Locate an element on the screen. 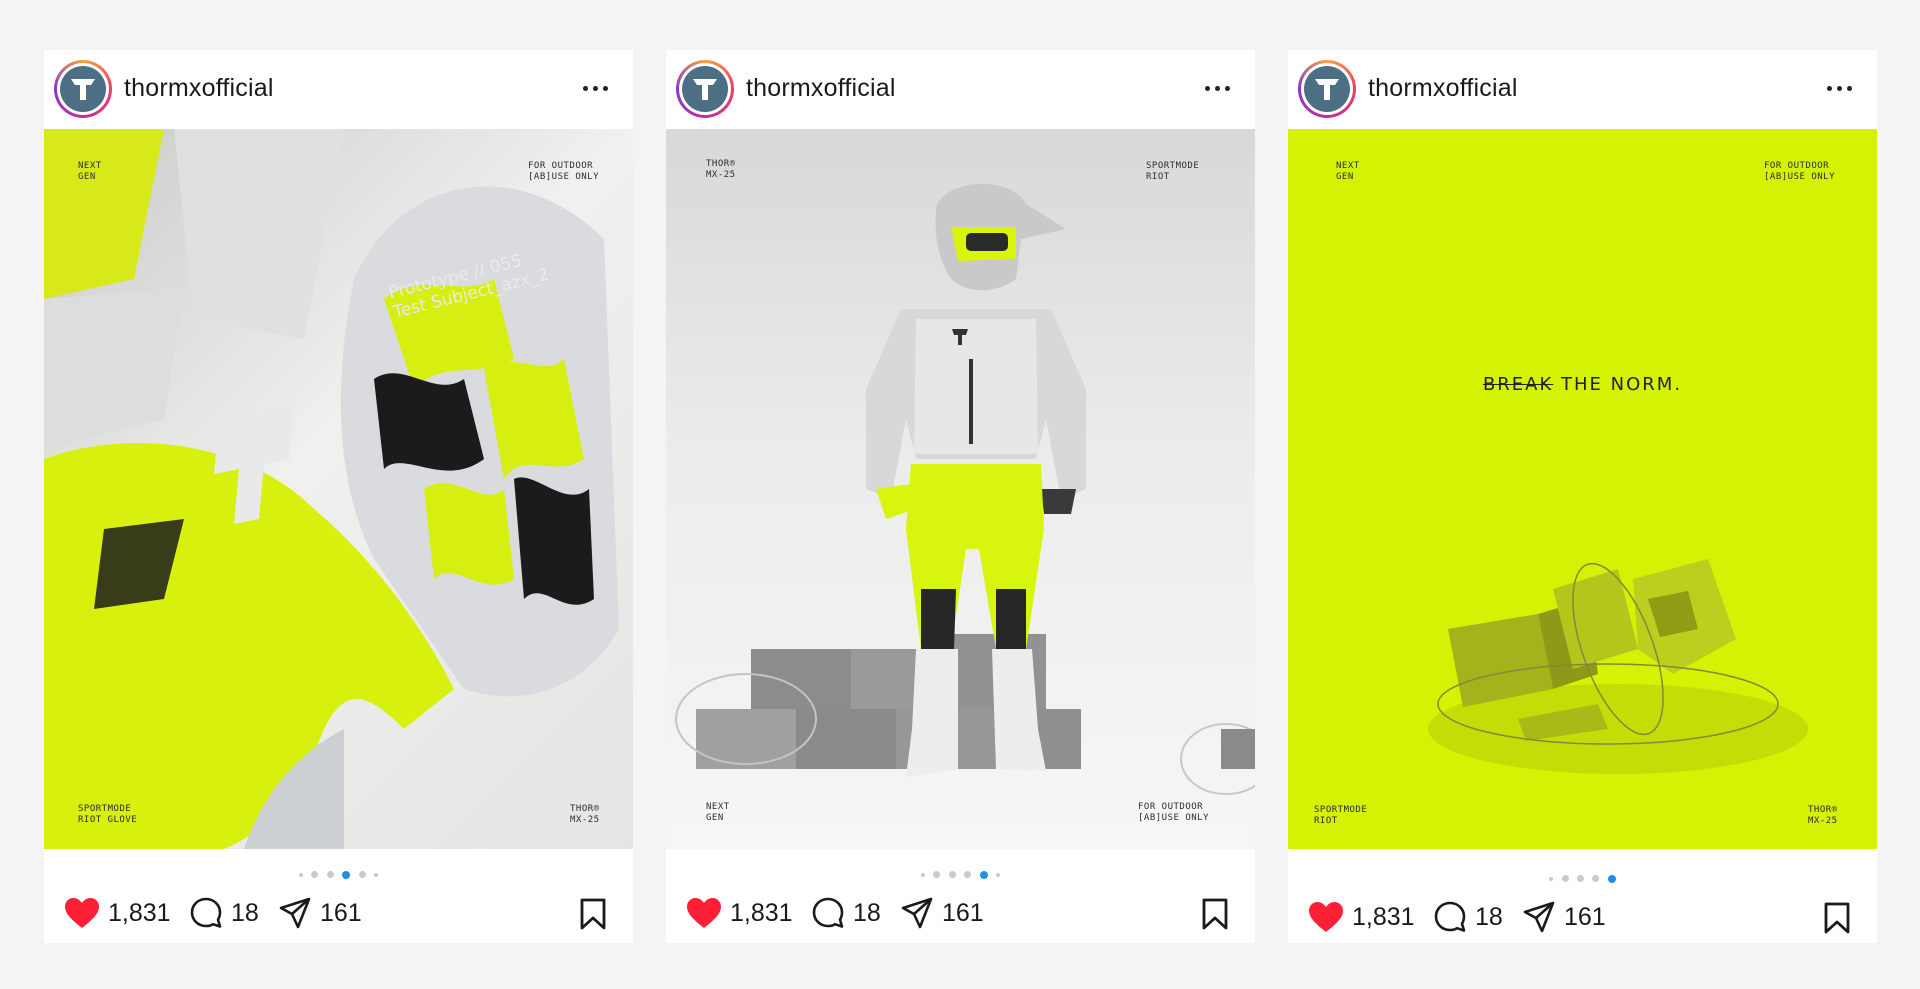  broken-blocks-illustration is located at coordinates (1618, 666).